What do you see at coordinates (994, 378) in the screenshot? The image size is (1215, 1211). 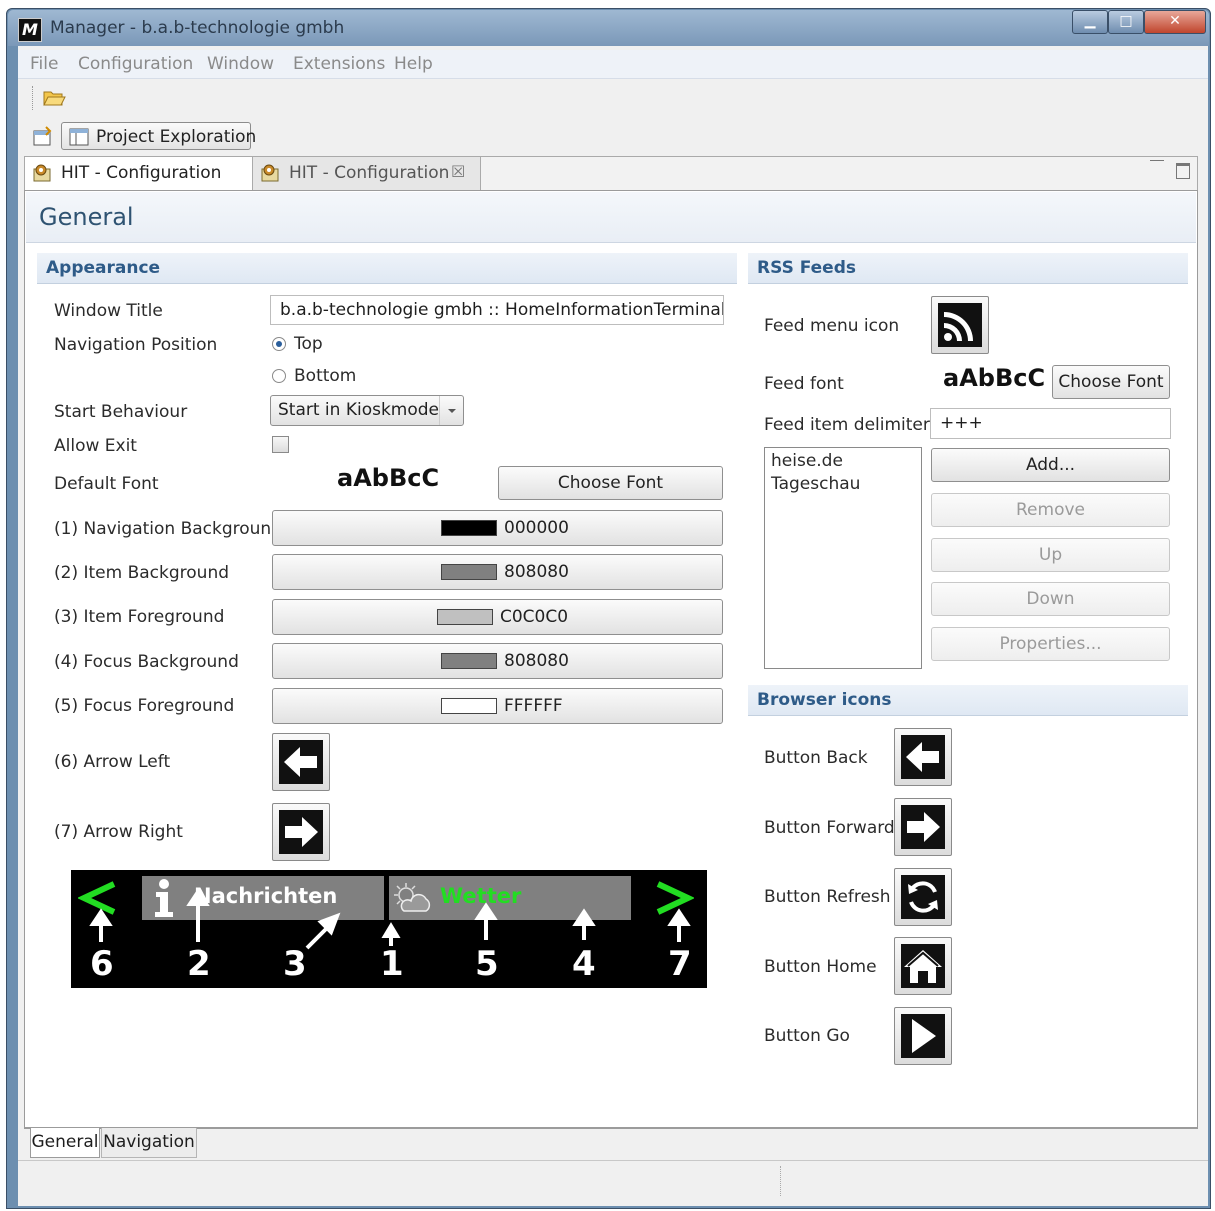 I see `feed-font-sample: aAbBcC` at bounding box center [994, 378].